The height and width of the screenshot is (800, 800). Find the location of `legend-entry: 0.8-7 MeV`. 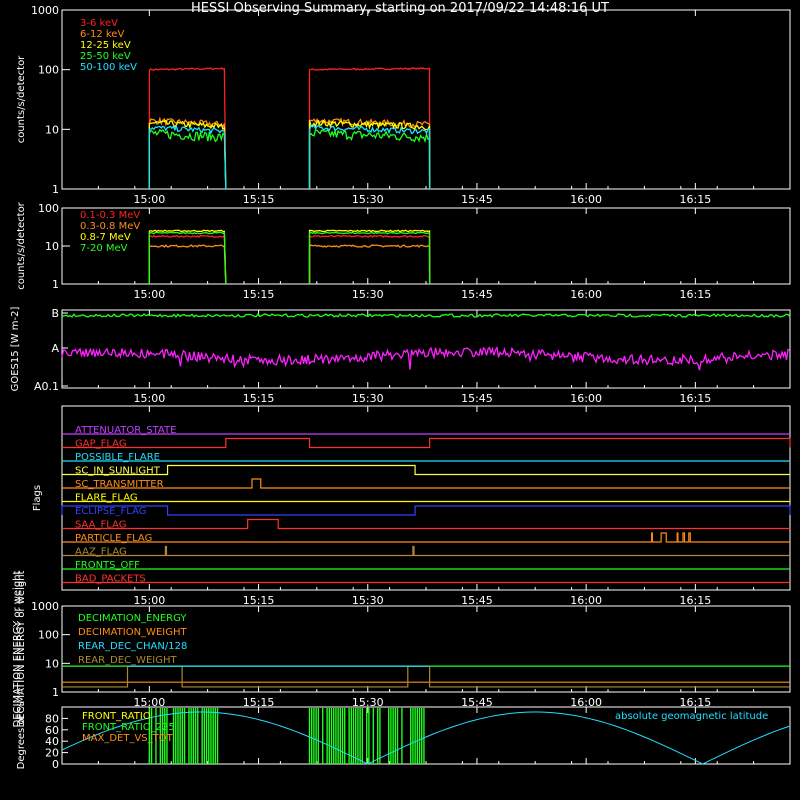

legend-entry: 0.8-7 MeV is located at coordinates (105, 237).